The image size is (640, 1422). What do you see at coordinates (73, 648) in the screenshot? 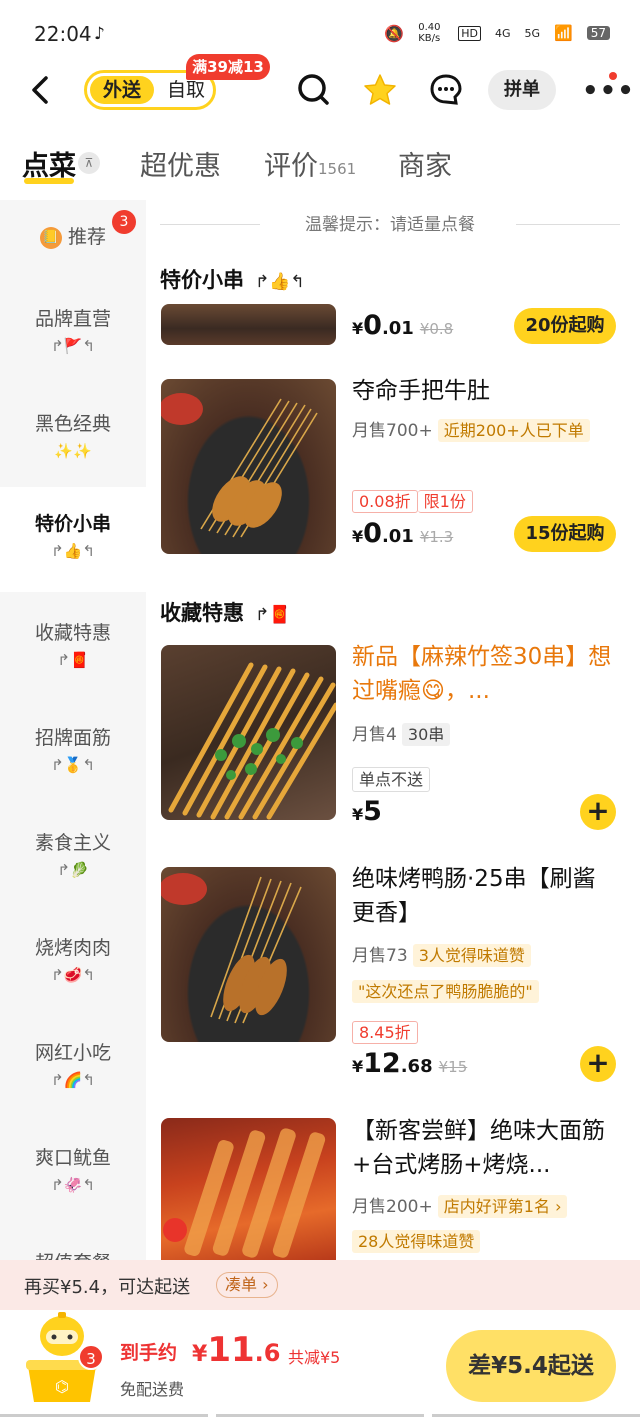
I see `sidebar-item-collect-deals: 收藏特惠 ↱🧧` at bounding box center [73, 648].